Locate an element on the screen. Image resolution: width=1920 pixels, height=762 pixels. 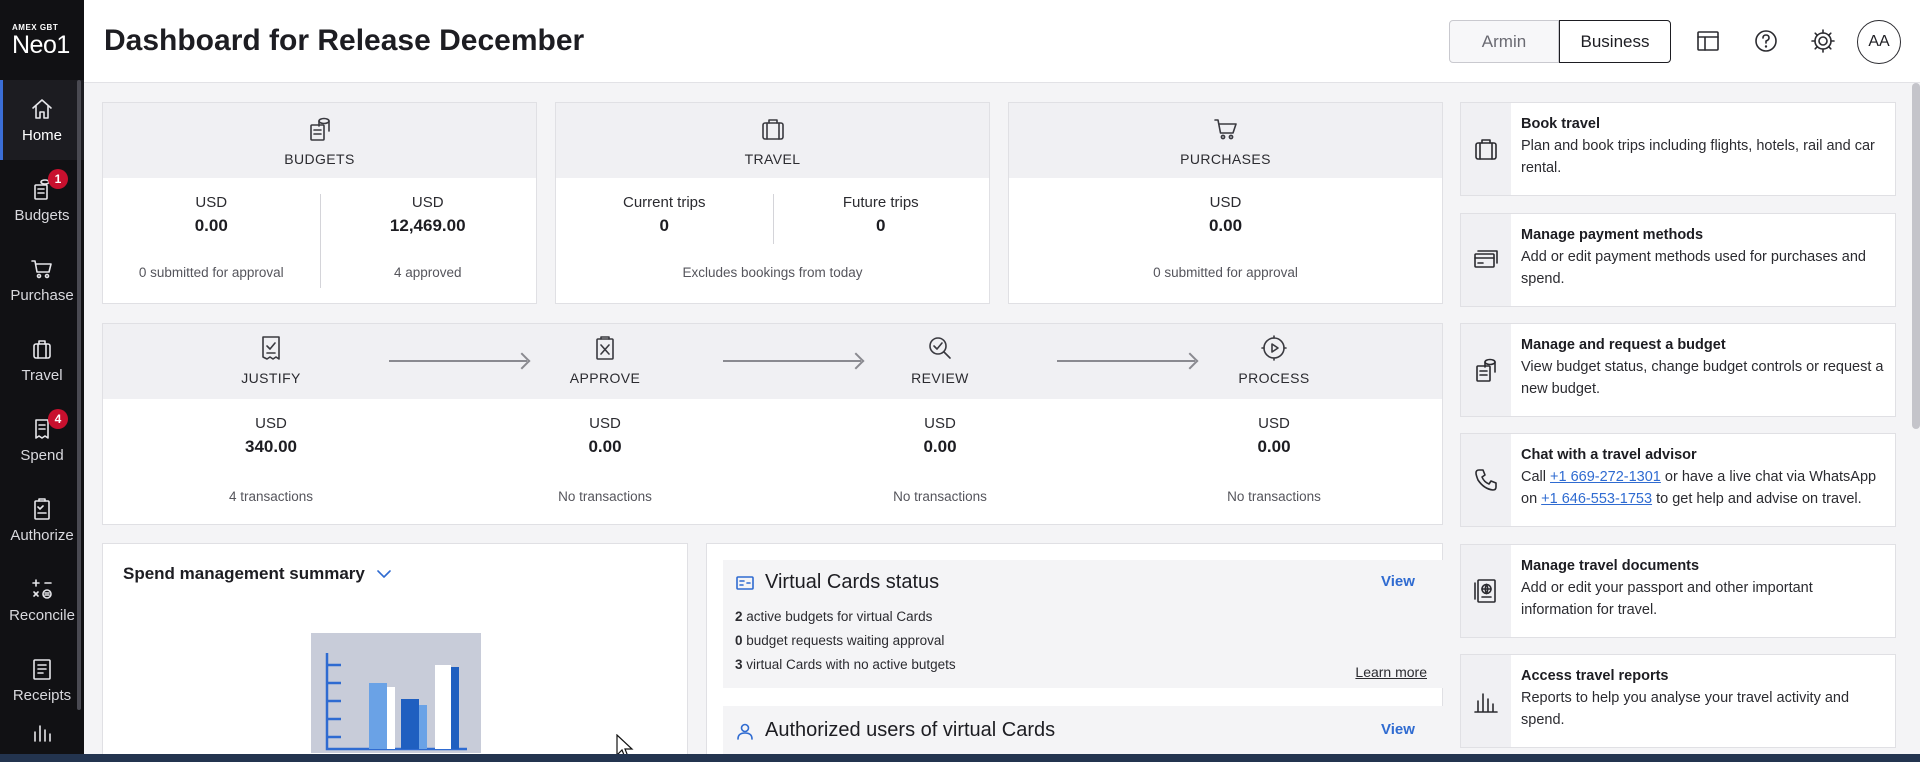
action-title: Manage travel documents is located at coordinates (1610, 566).